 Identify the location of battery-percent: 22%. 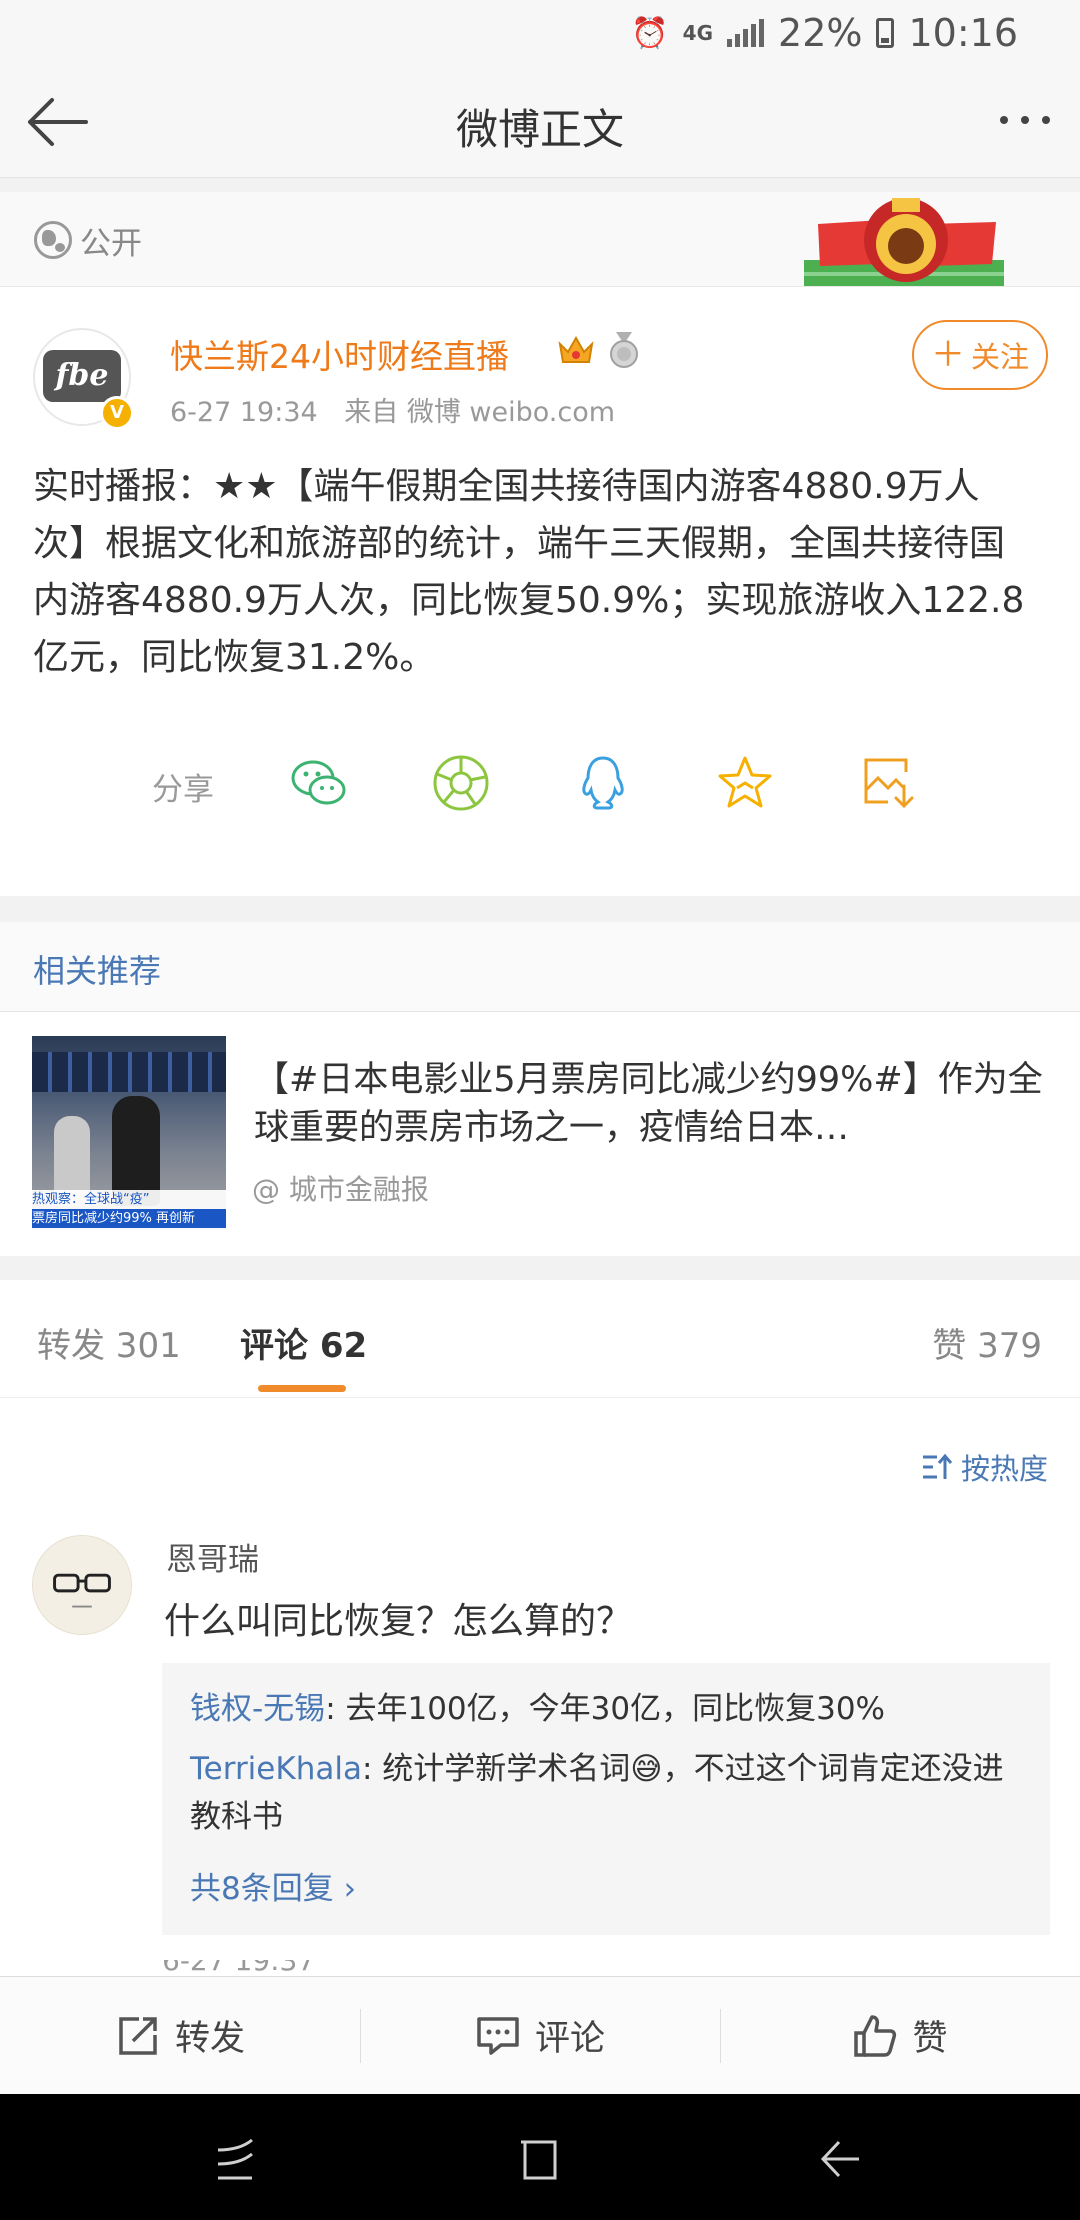
(820, 33).